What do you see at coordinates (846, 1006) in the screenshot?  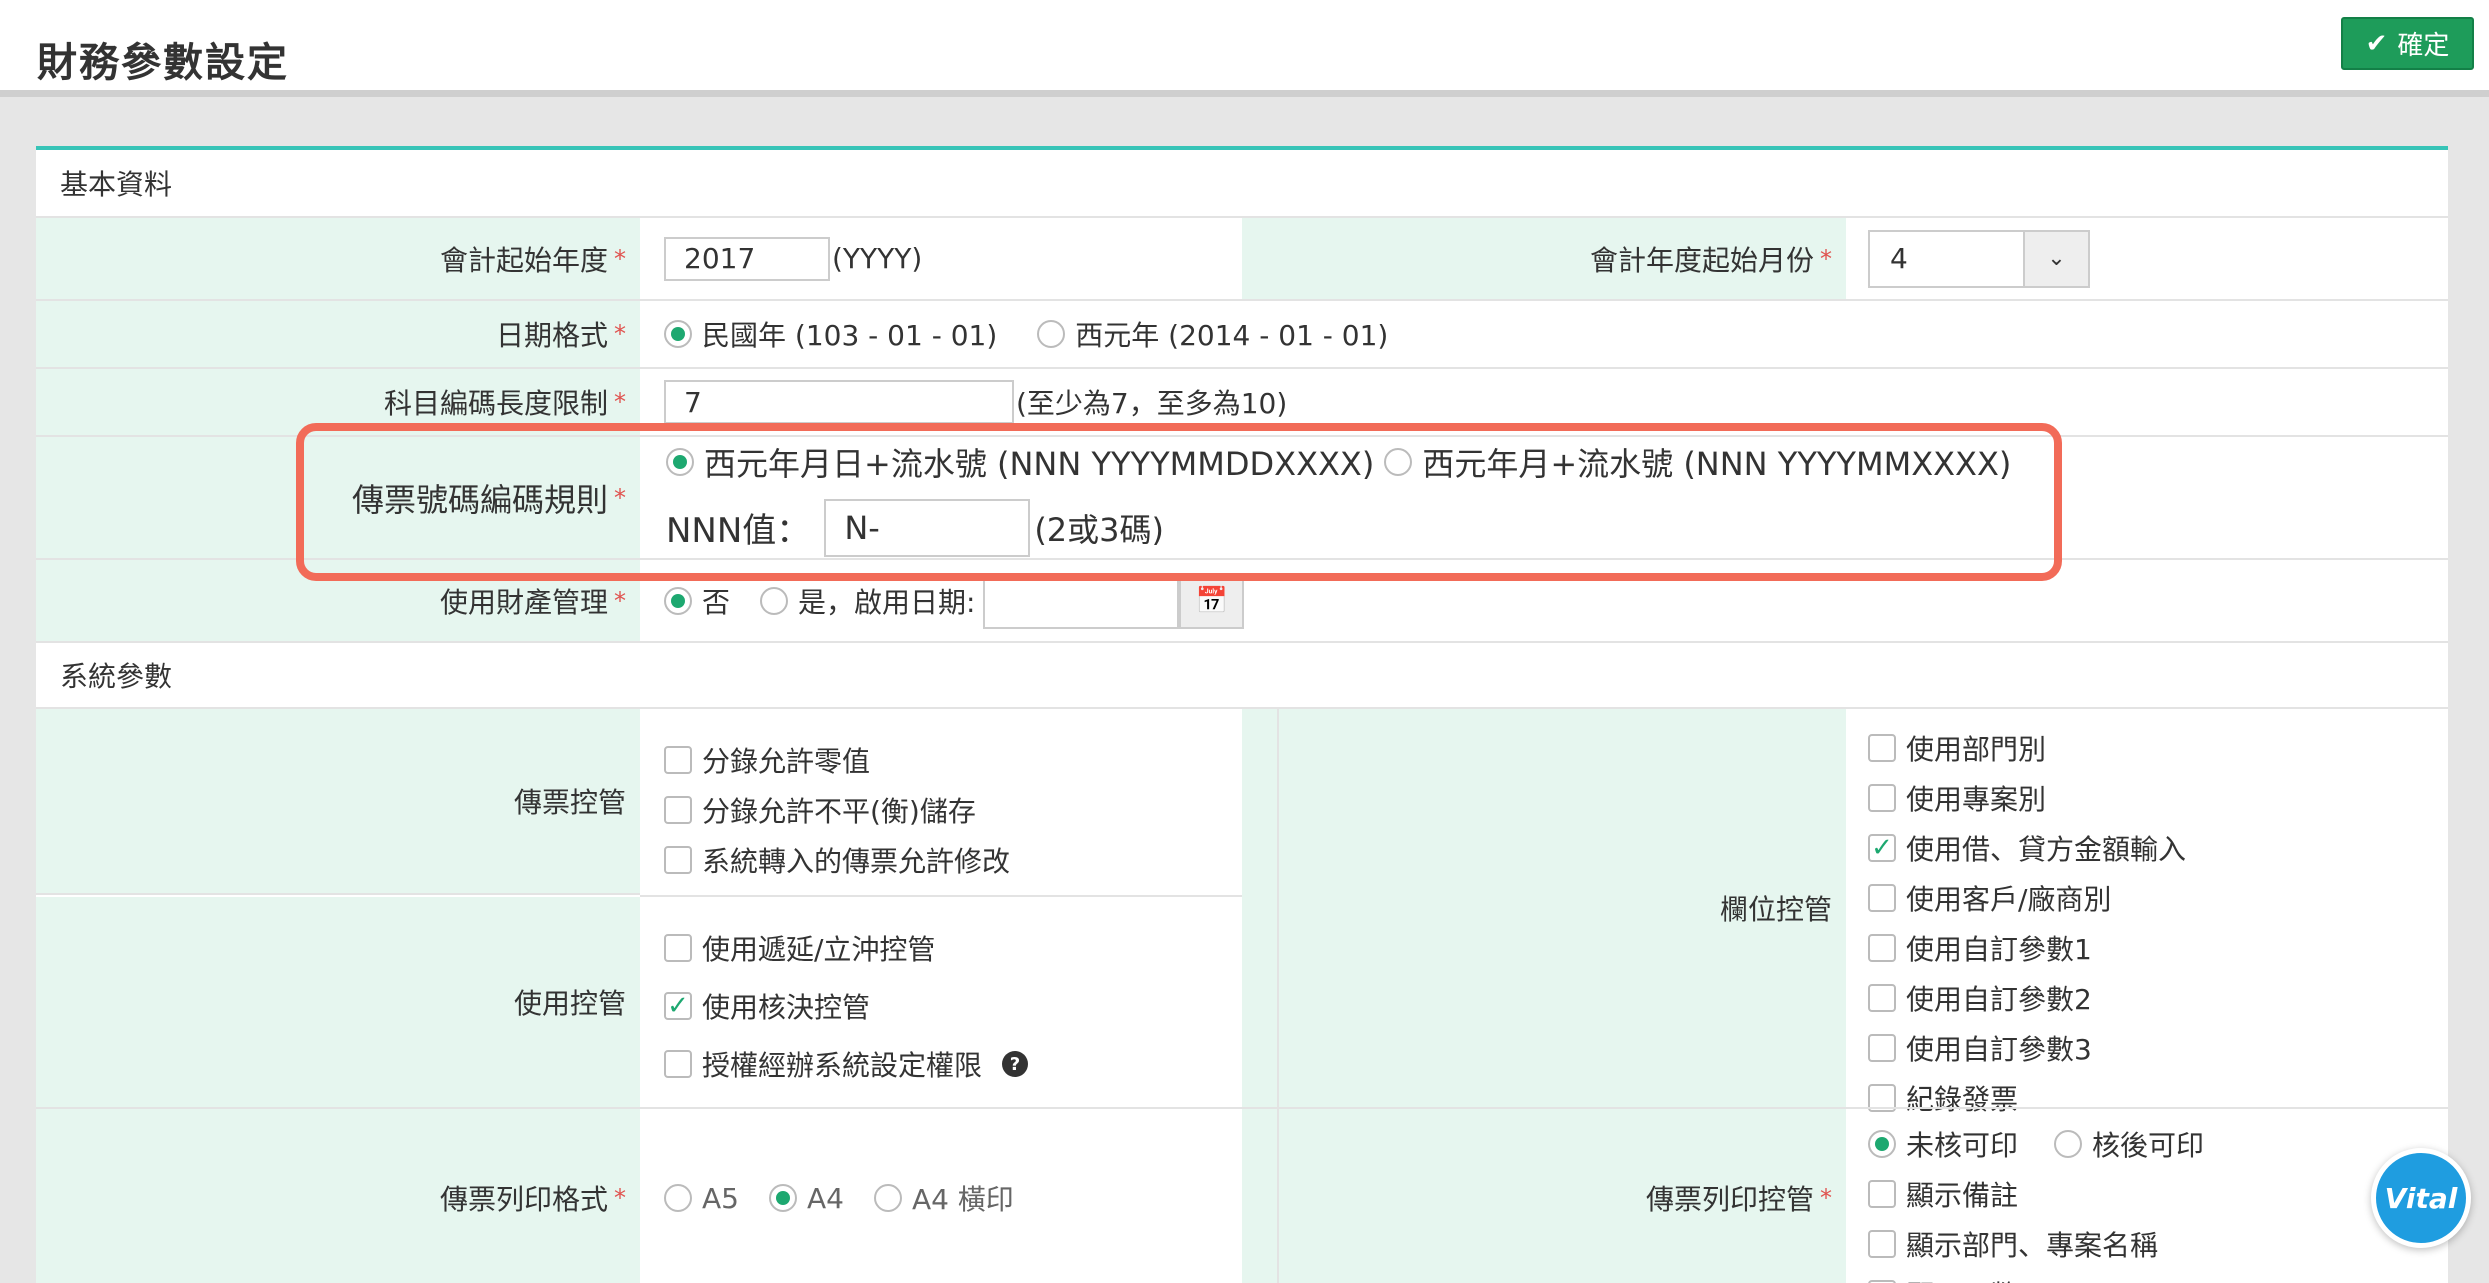 I see `usage-control-item: ✓ 使用核決控管` at bounding box center [846, 1006].